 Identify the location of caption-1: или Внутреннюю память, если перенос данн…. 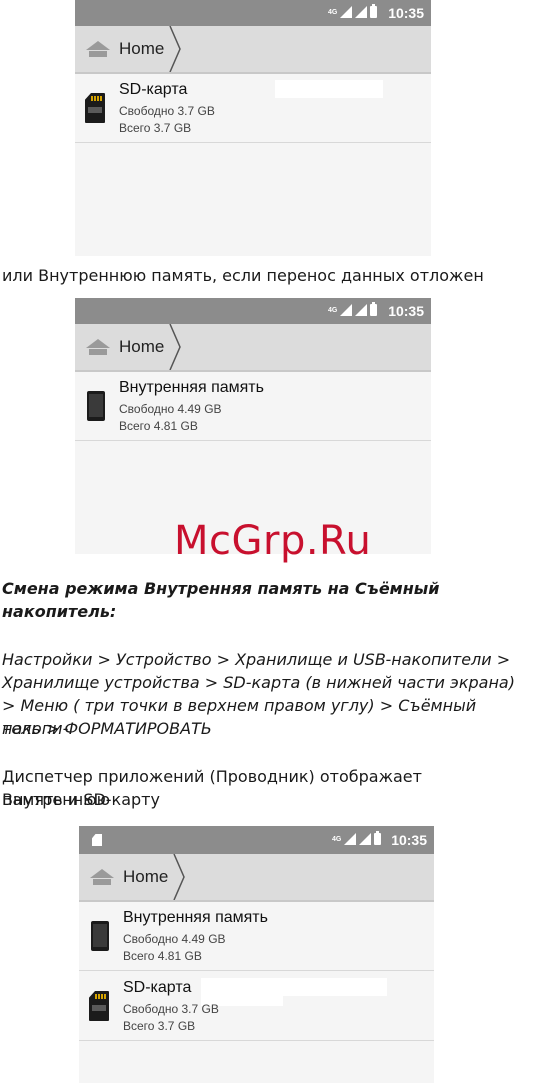
(243, 275).